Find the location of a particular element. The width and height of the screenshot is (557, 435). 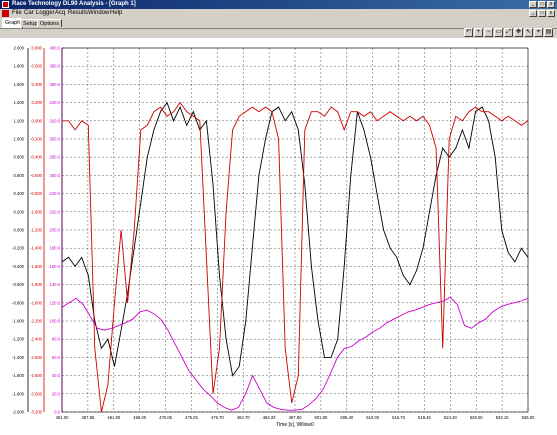

y-tick-label-right: 160.0 is located at coordinates (55, 266).